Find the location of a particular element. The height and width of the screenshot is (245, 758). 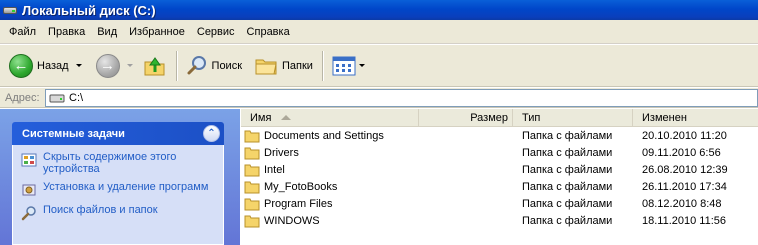

folder-up-icon is located at coordinates (154, 65).